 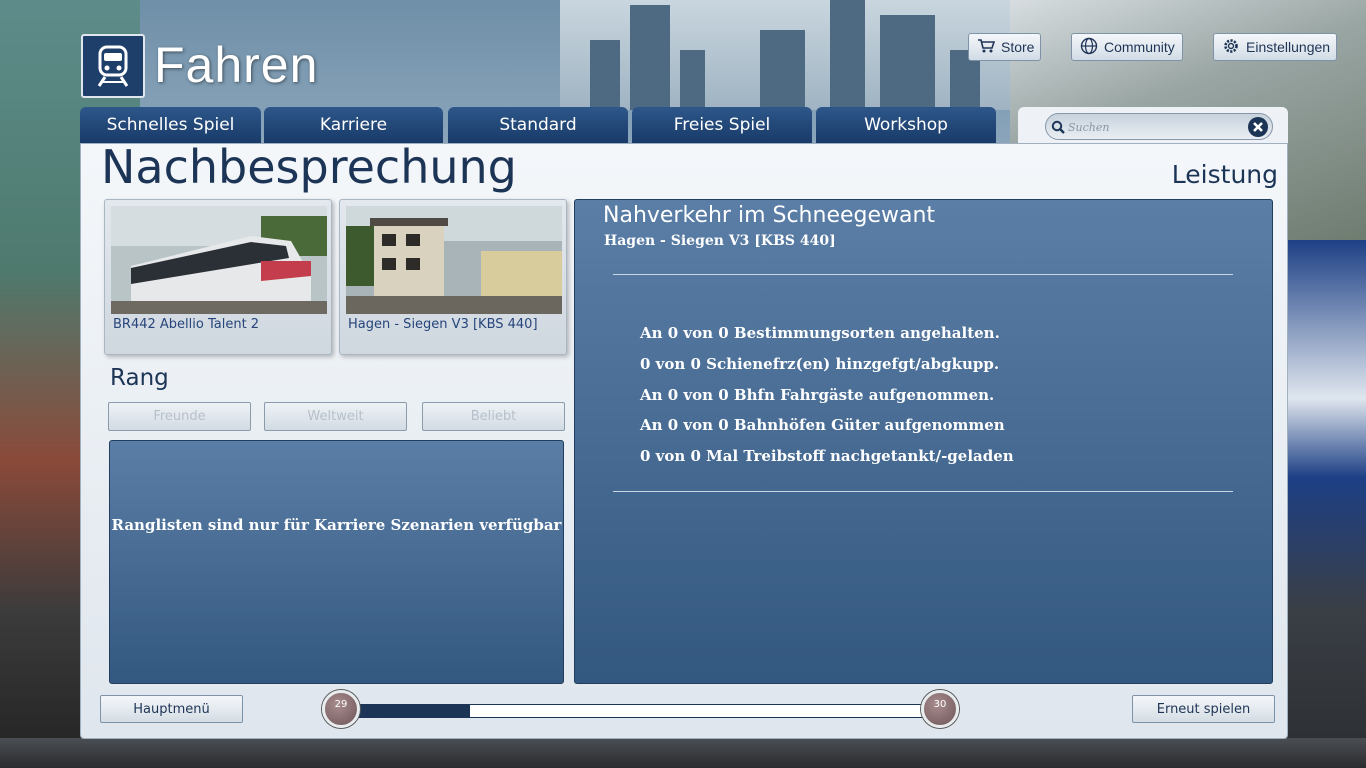 What do you see at coordinates (443, 324) in the screenshot?
I see `route-label: Hagen - Siegen V3 [KBS 440]` at bounding box center [443, 324].